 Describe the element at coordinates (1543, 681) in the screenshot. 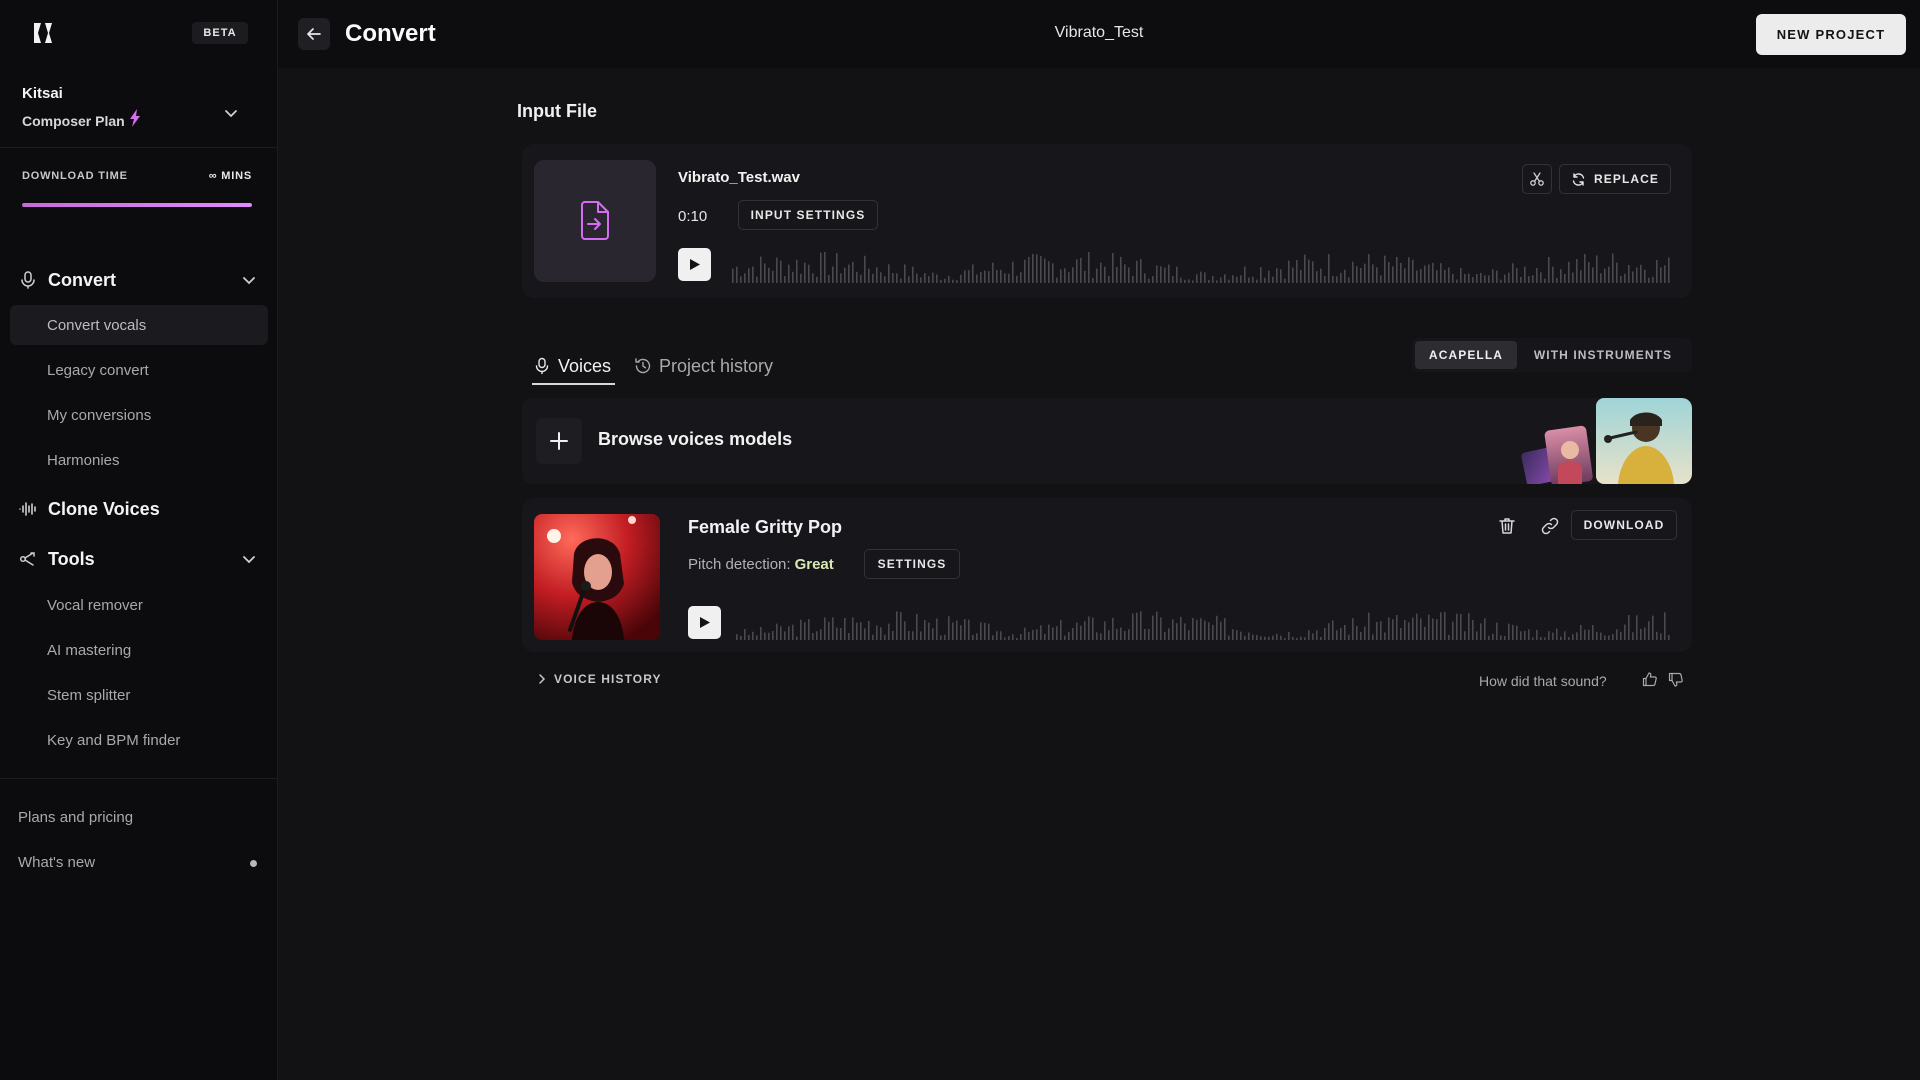

I see `feedback-prompt: How did that sound?` at that location.